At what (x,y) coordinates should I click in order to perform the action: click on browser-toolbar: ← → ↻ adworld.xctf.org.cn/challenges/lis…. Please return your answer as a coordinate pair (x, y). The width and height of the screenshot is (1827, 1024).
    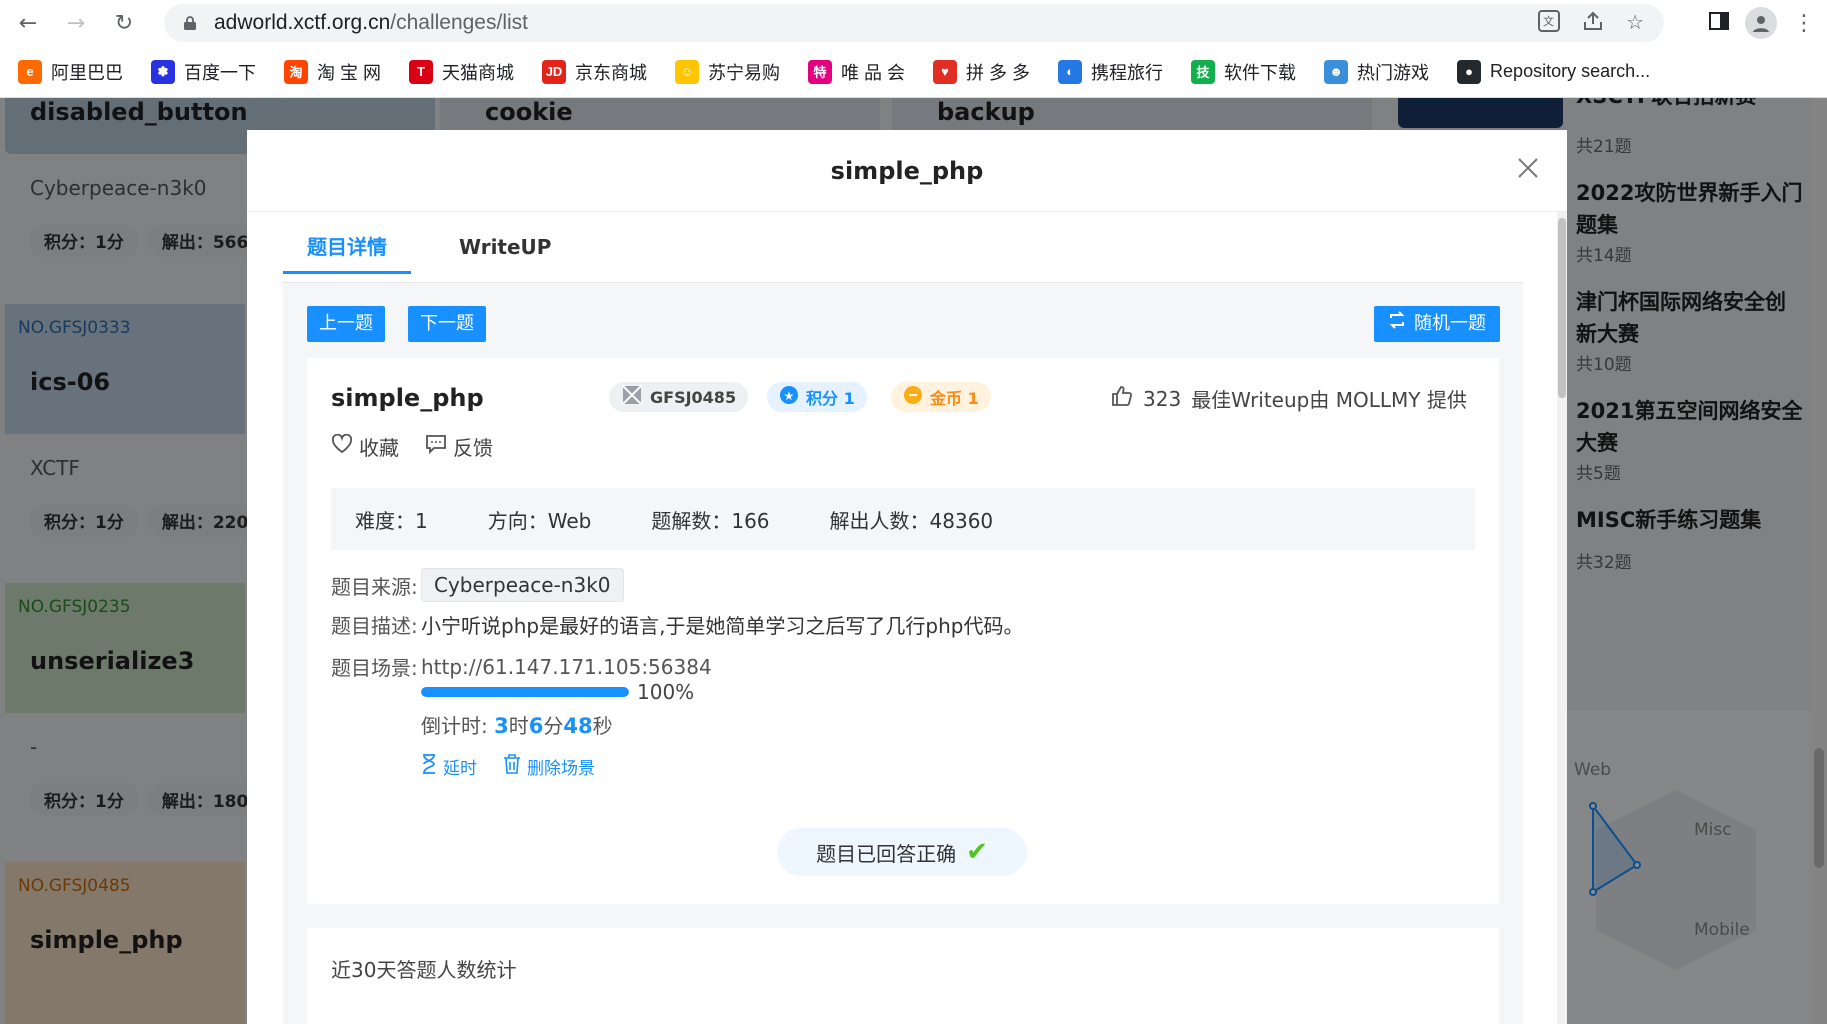
    Looking at the image, I should click on (913, 23).